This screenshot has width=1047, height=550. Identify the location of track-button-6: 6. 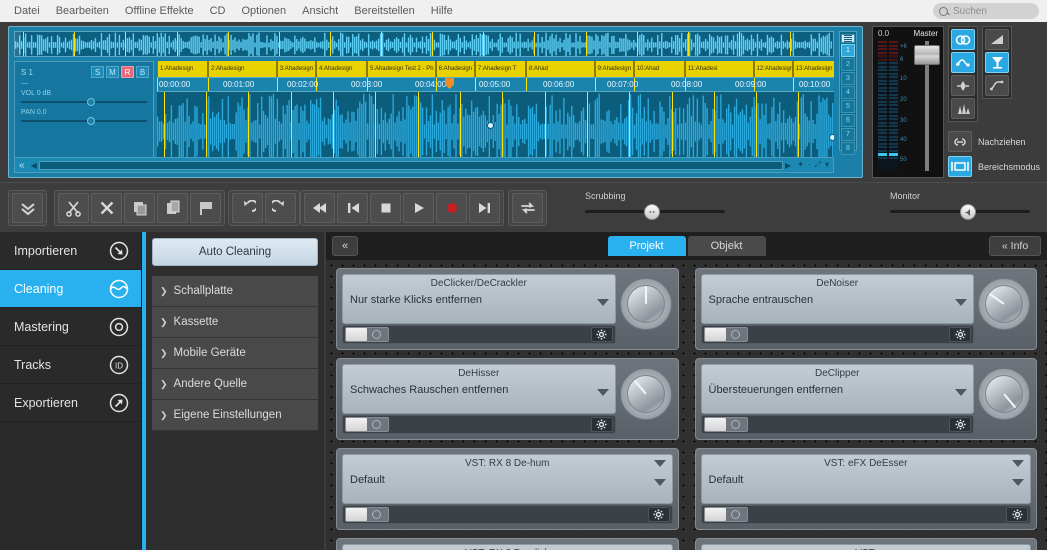
(848, 120).